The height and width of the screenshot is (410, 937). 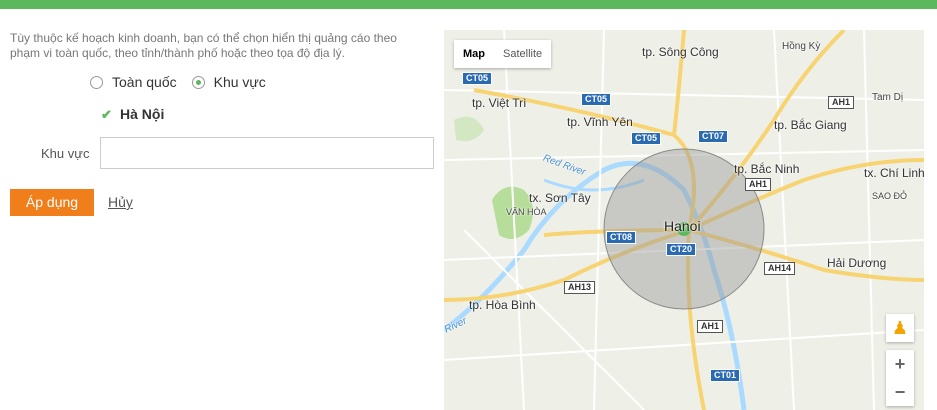 I want to click on road-shield: CT07, so click(x=713, y=136).